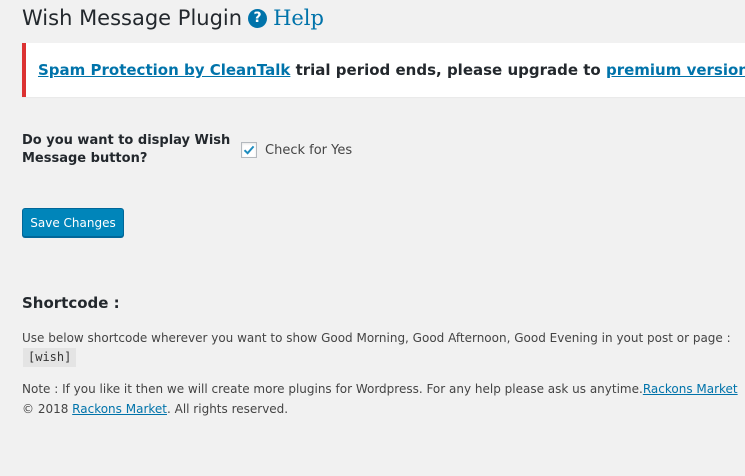 Image resolution: width=745 pixels, height=476 pixels. I want to click on checkbox-label: Check for Yes, so click(309, 150).